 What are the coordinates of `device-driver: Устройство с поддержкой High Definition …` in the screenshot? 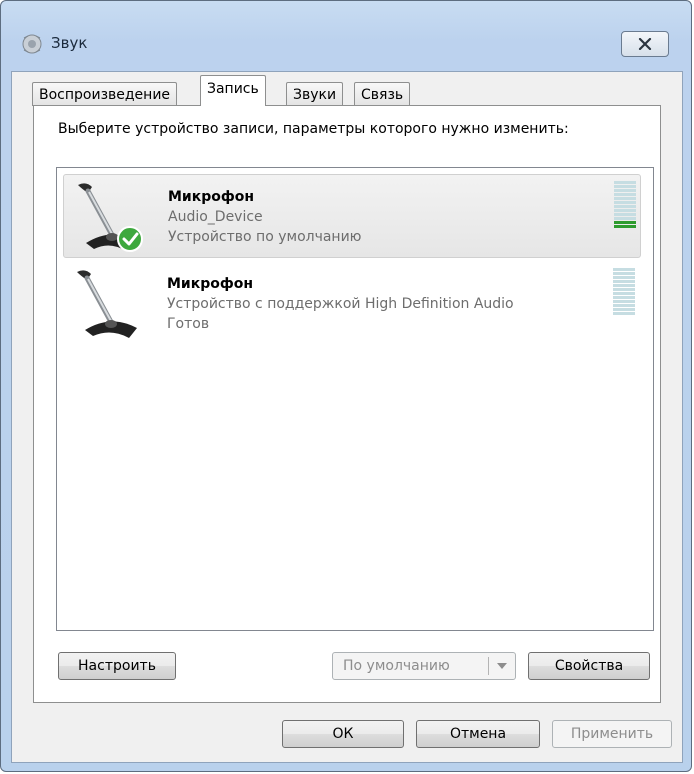 It's located at (340, 304).